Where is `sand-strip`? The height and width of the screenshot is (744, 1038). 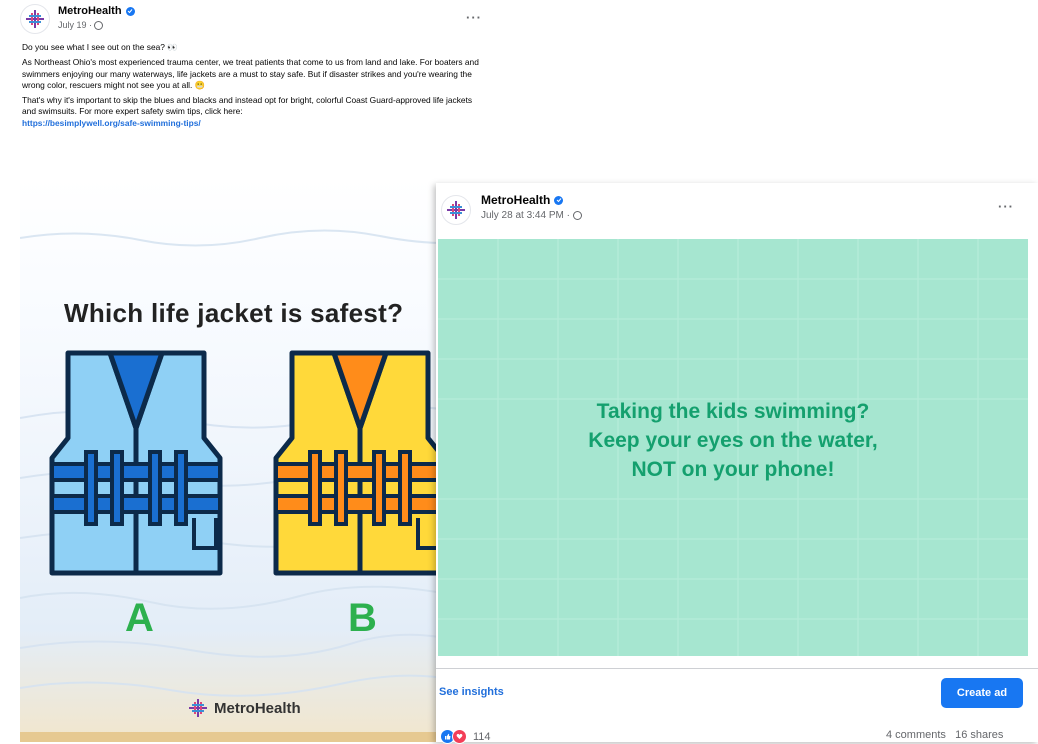 sand-strip is located at coordinates (256, 737).